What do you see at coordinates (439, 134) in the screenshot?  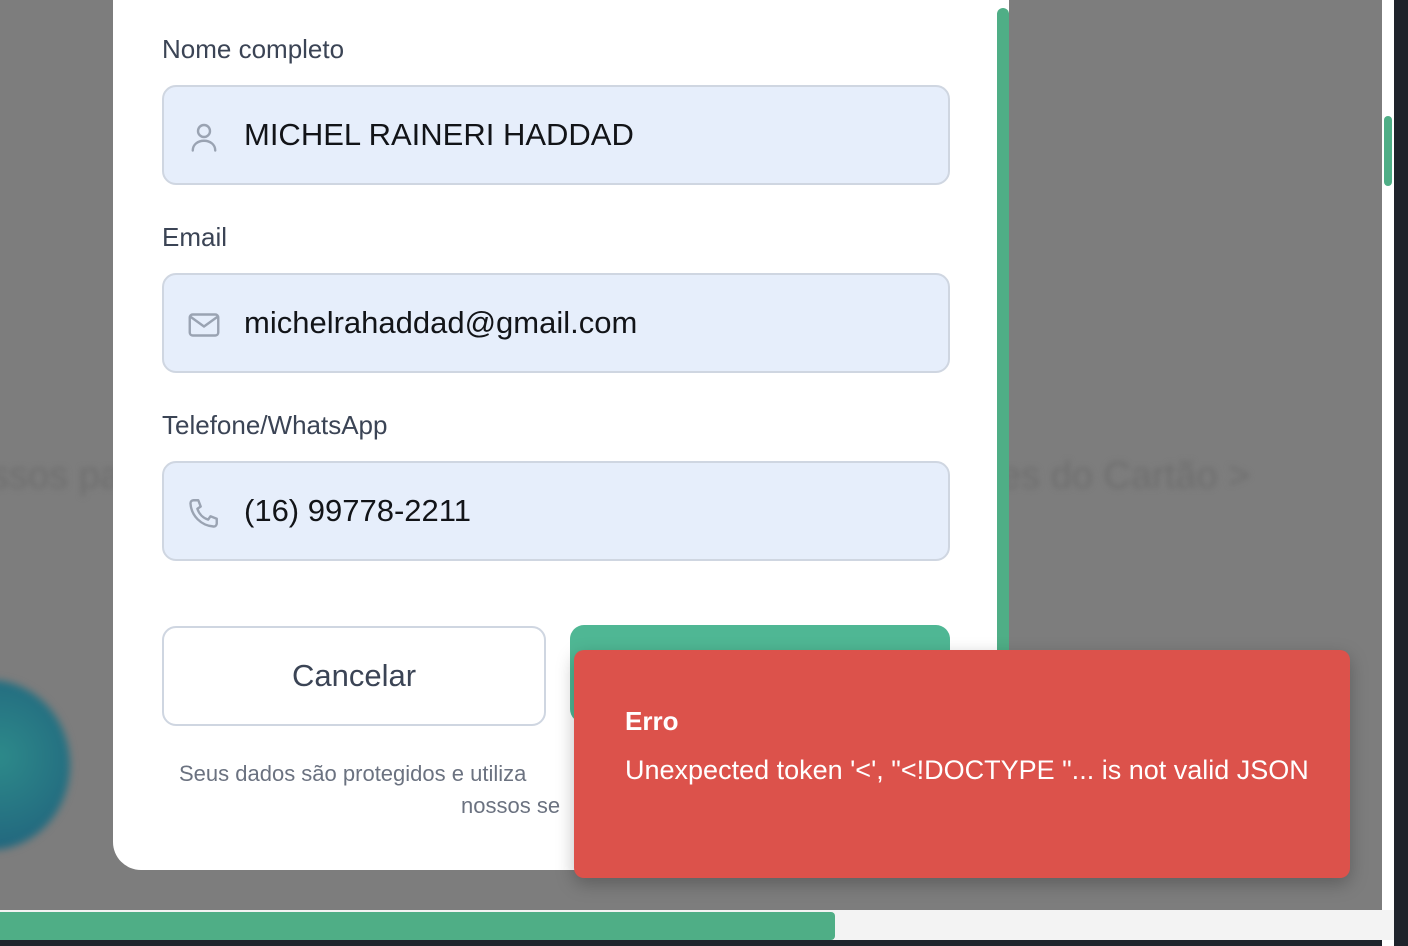 I see `name-value: MICHEL RAINERI HADDAD` at bounding box center [439, 134].